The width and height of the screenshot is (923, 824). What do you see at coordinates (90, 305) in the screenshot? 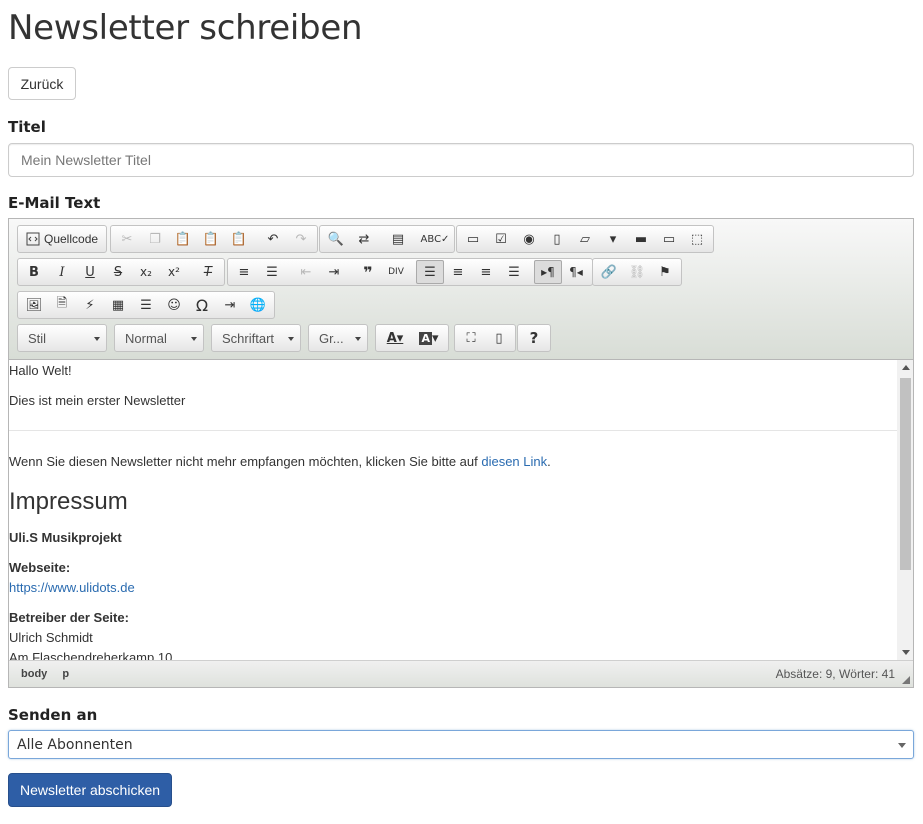
I see `flash-icon: ⚡` at bounding box center [90, 305].